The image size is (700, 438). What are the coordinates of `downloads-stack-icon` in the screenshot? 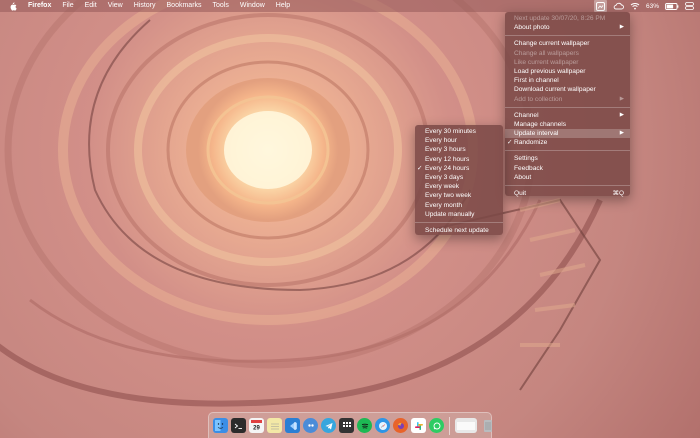 It's located at (466, 425).